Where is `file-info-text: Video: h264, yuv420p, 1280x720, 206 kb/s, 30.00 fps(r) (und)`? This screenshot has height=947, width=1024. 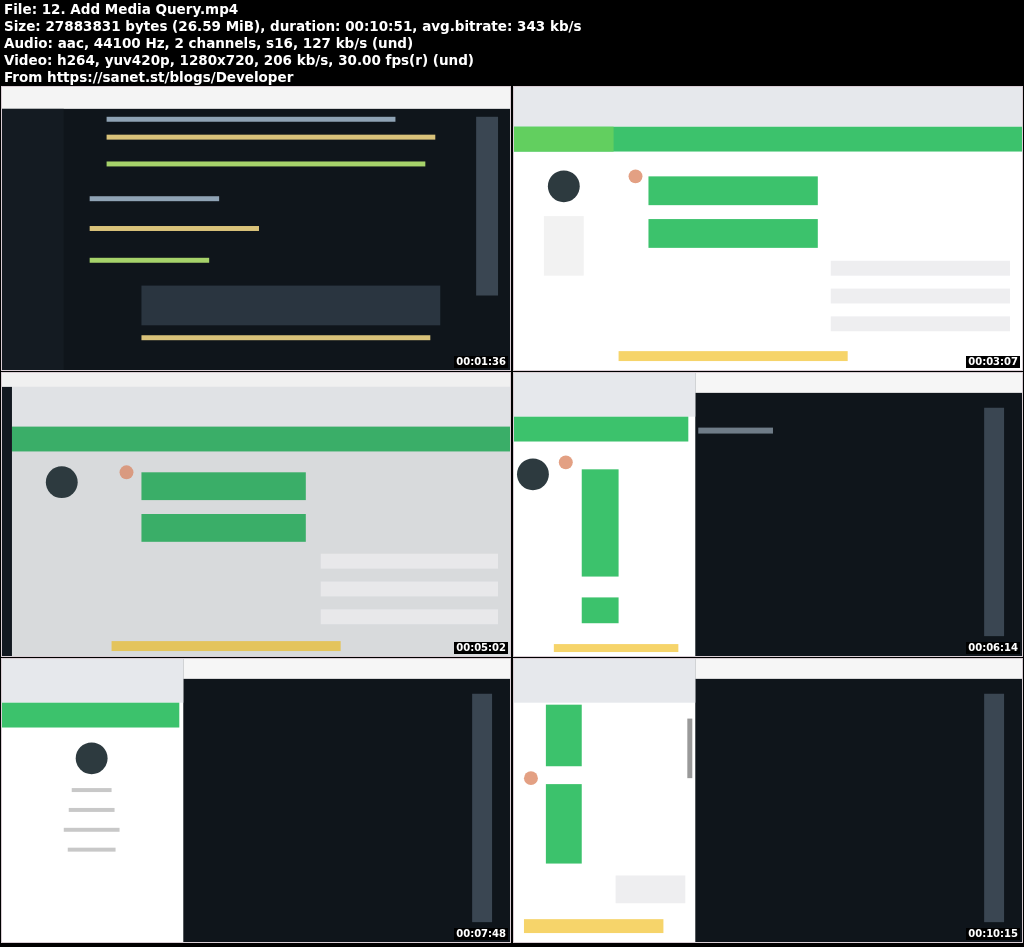 file-info-text: Video: h264, yuv420p, 1280x720, 206 kb/s, 30.00 fps(r) (und) is located at coordinates (240, 60).